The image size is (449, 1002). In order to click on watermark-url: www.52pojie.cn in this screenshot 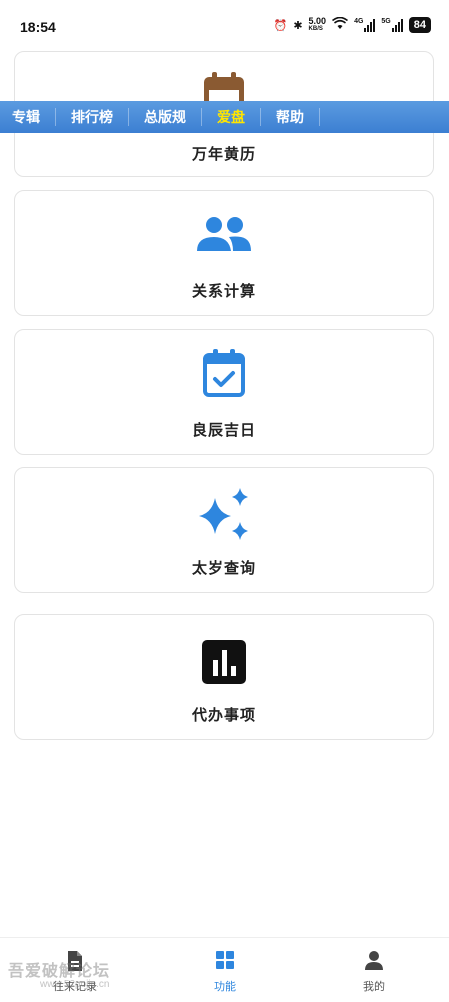, I will do `click(75, 984)`.